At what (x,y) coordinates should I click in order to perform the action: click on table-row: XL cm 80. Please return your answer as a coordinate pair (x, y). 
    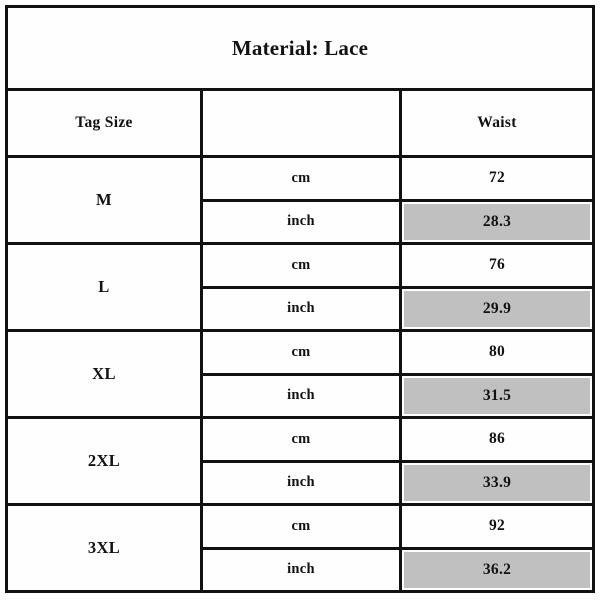
    Looking at the image, I should click on (300, 374).